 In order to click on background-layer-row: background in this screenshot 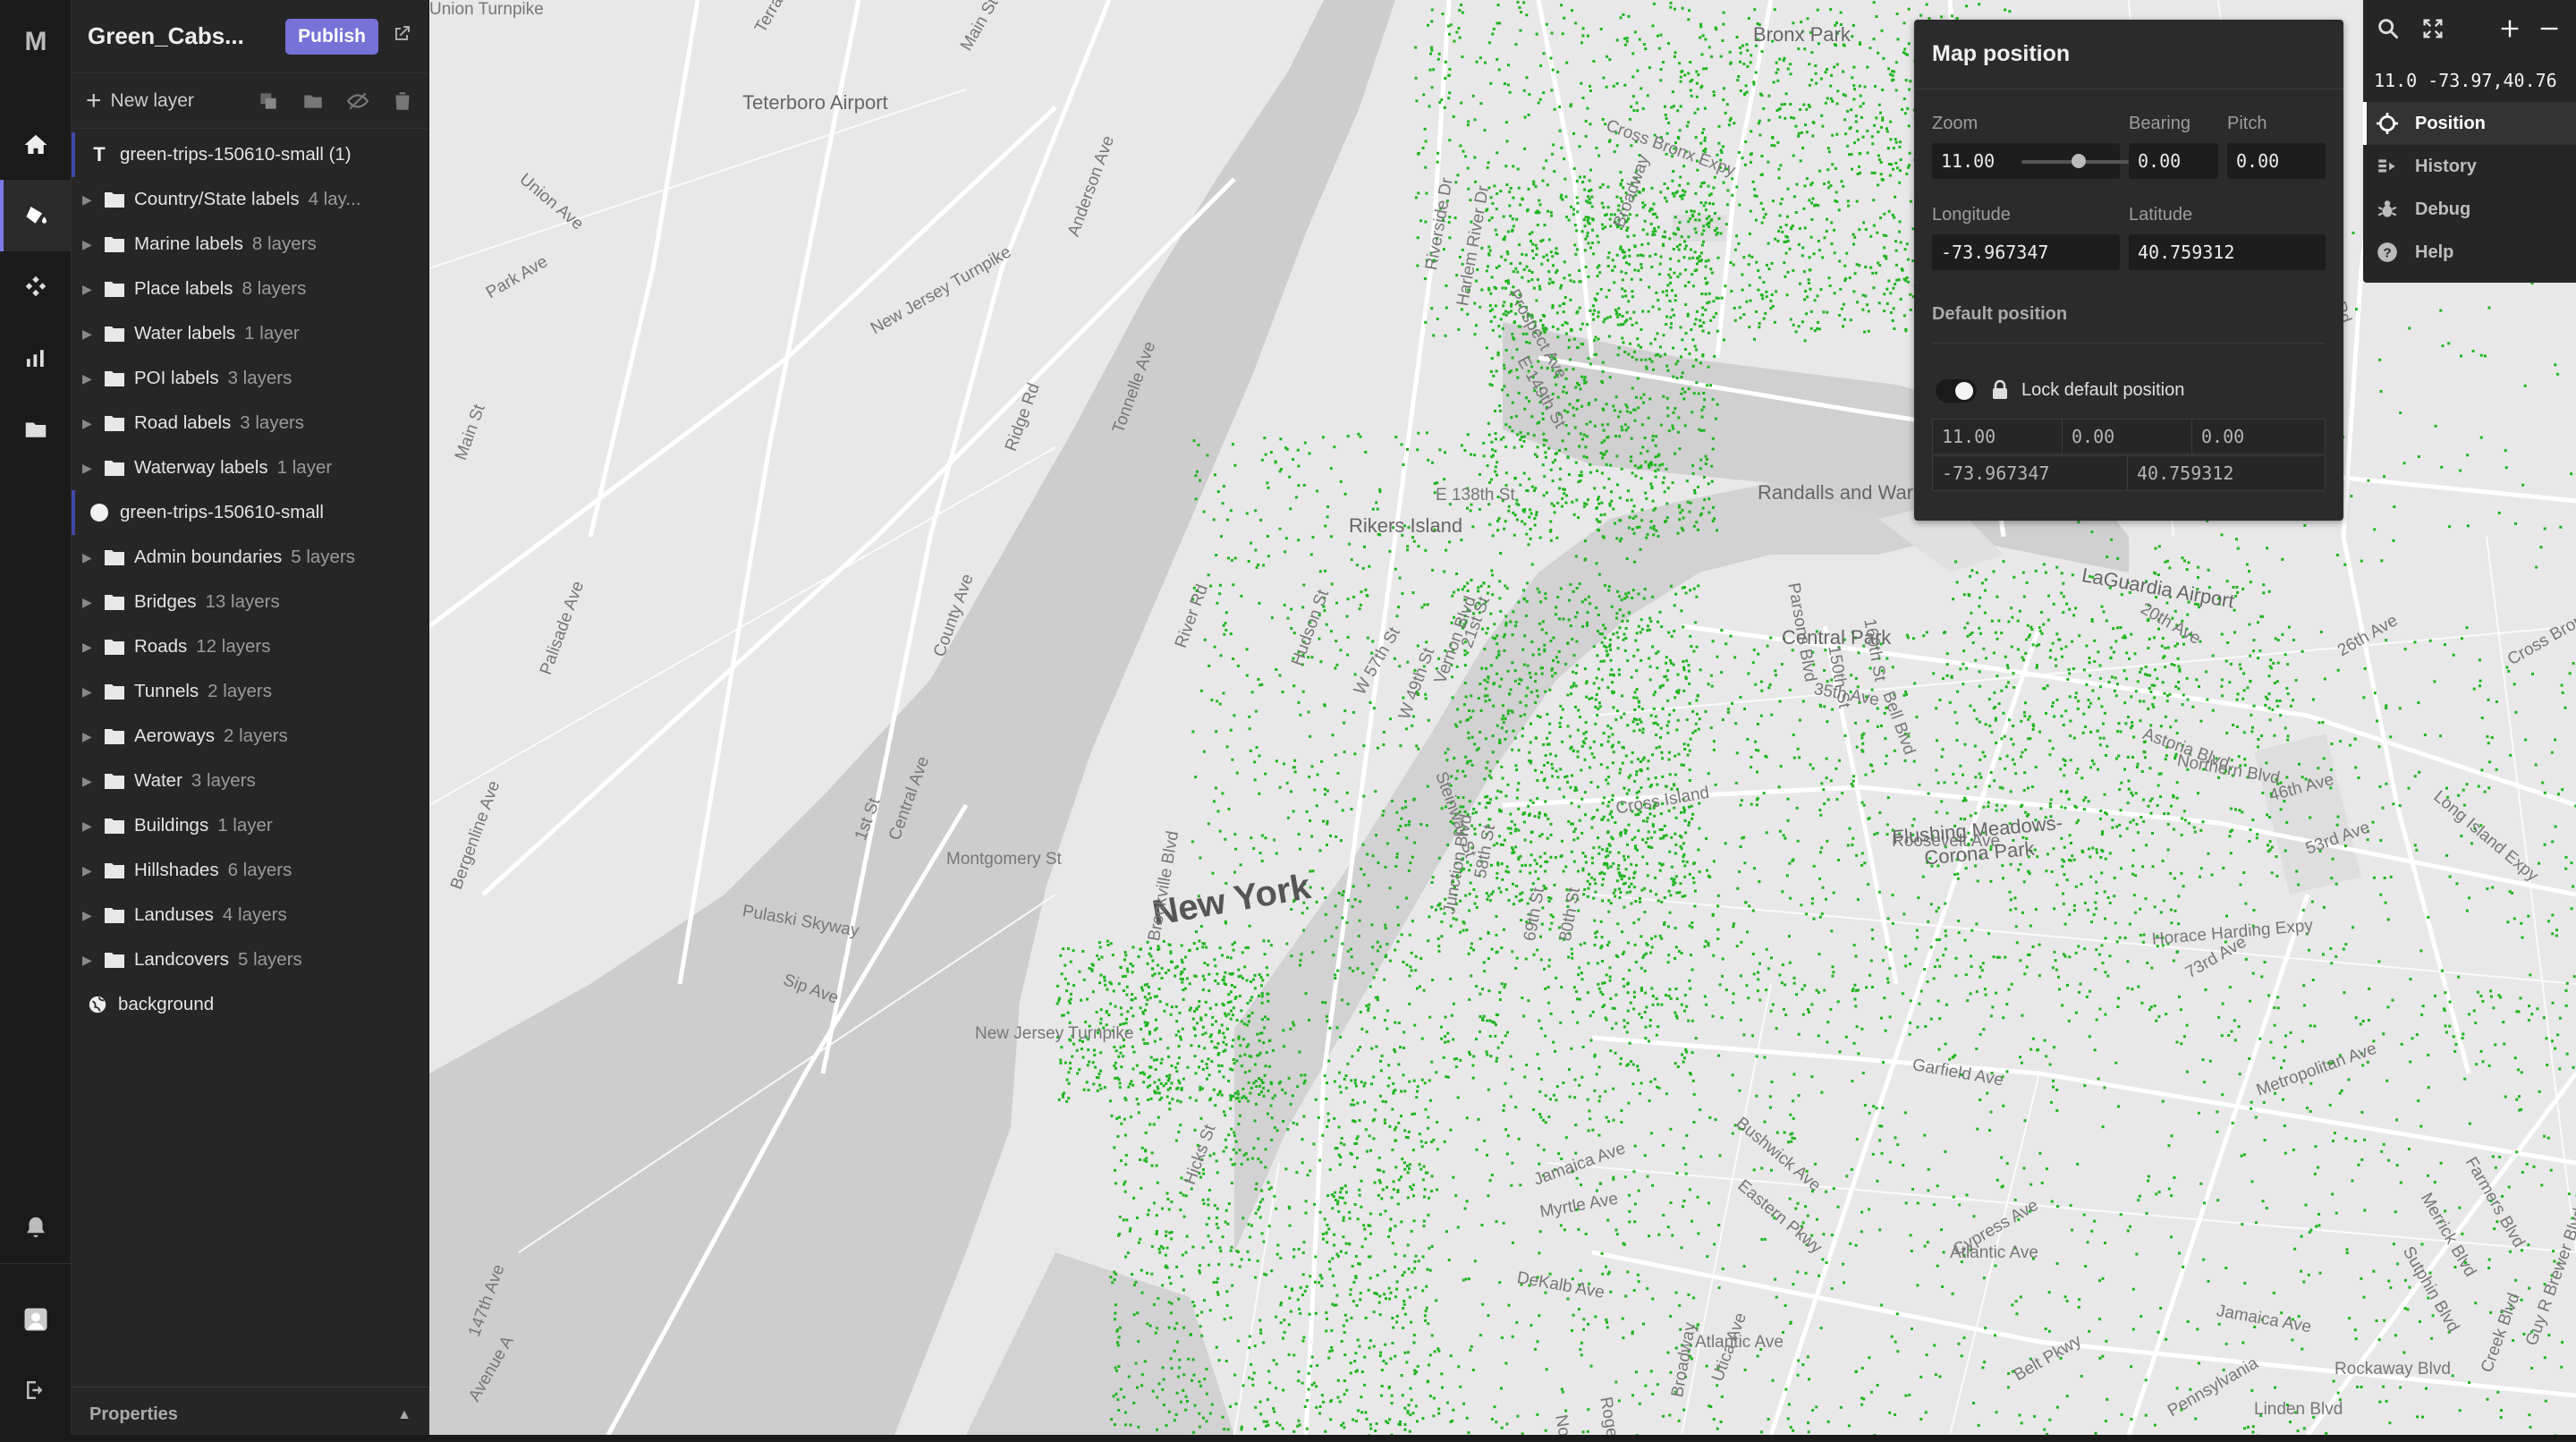, I will do `click(250, 1004)`.